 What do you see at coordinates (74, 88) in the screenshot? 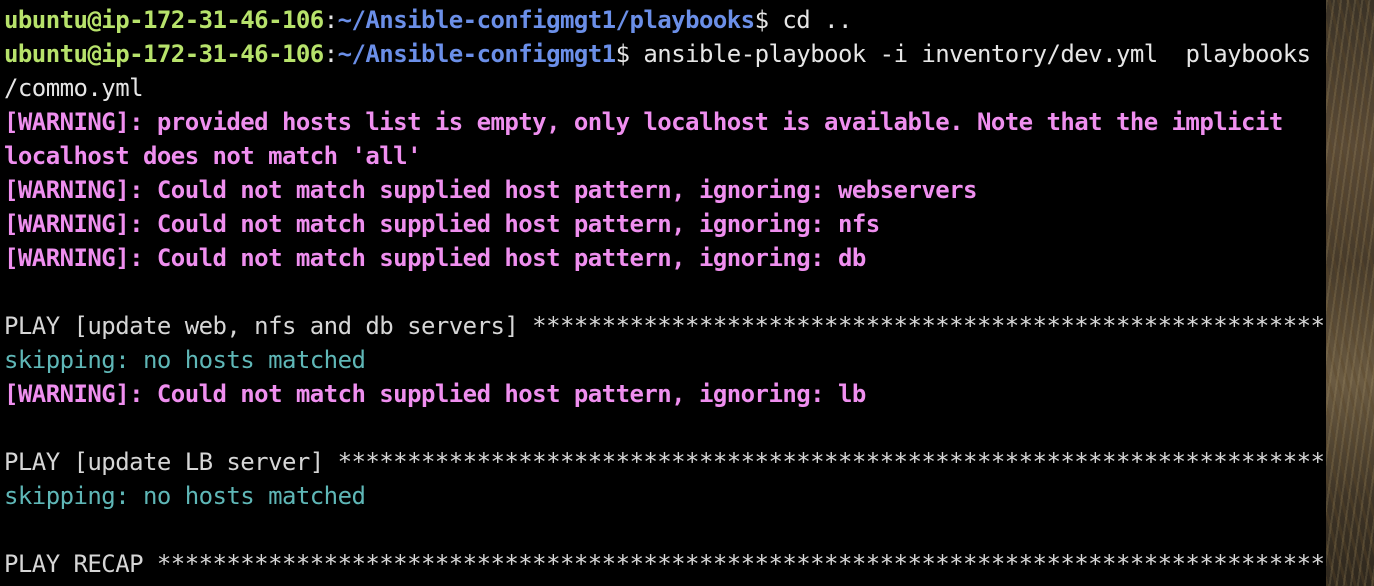
I see `command-continuation: /commo.yml` at bounding box center [74, 88].